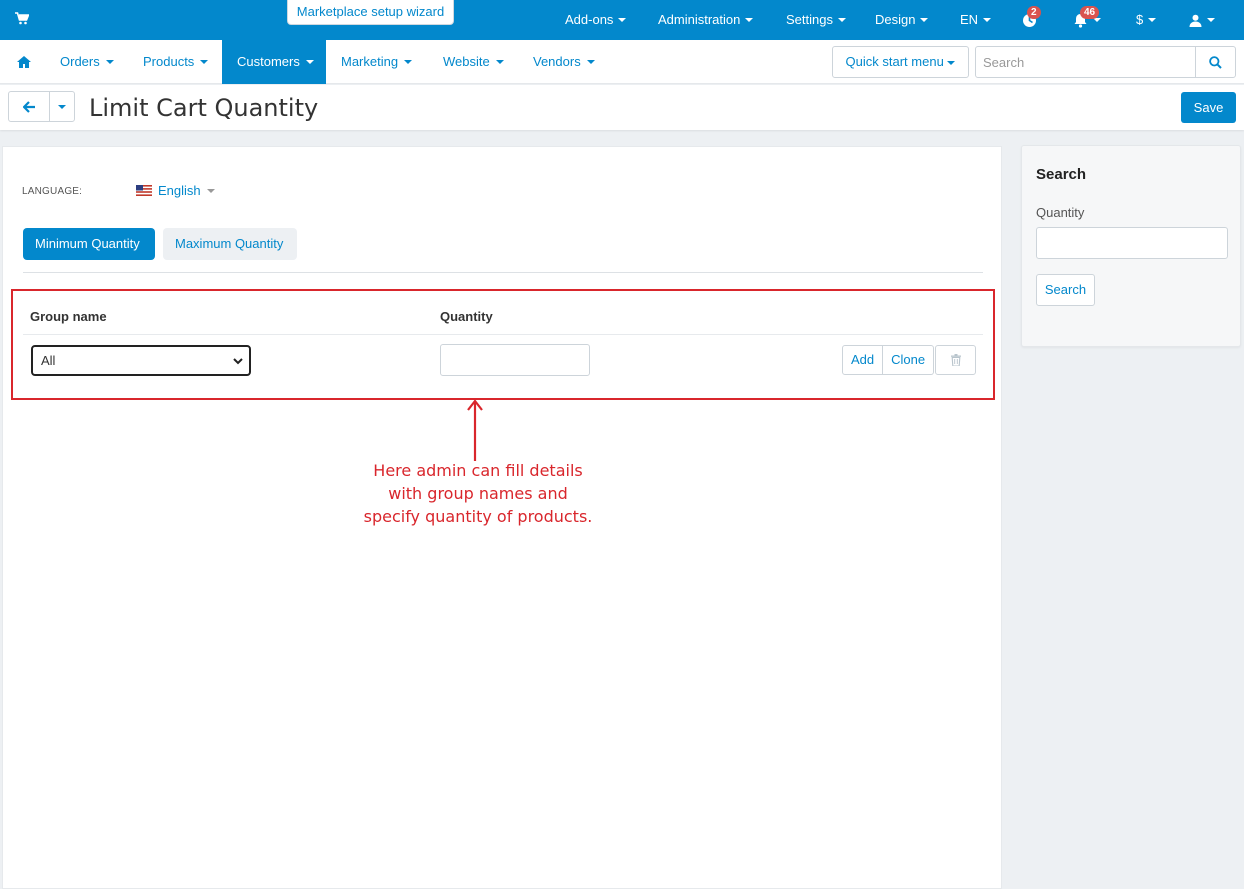  I want to click on menu-language-label: EN, so click(969, 19).